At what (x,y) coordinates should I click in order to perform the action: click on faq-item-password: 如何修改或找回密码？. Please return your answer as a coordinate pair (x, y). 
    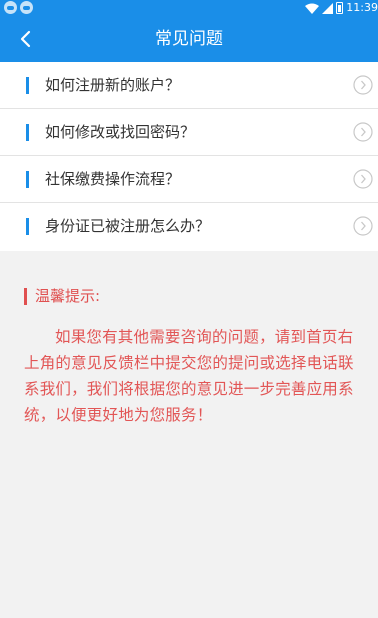
    Looking at the image, I should click on (189, 132).